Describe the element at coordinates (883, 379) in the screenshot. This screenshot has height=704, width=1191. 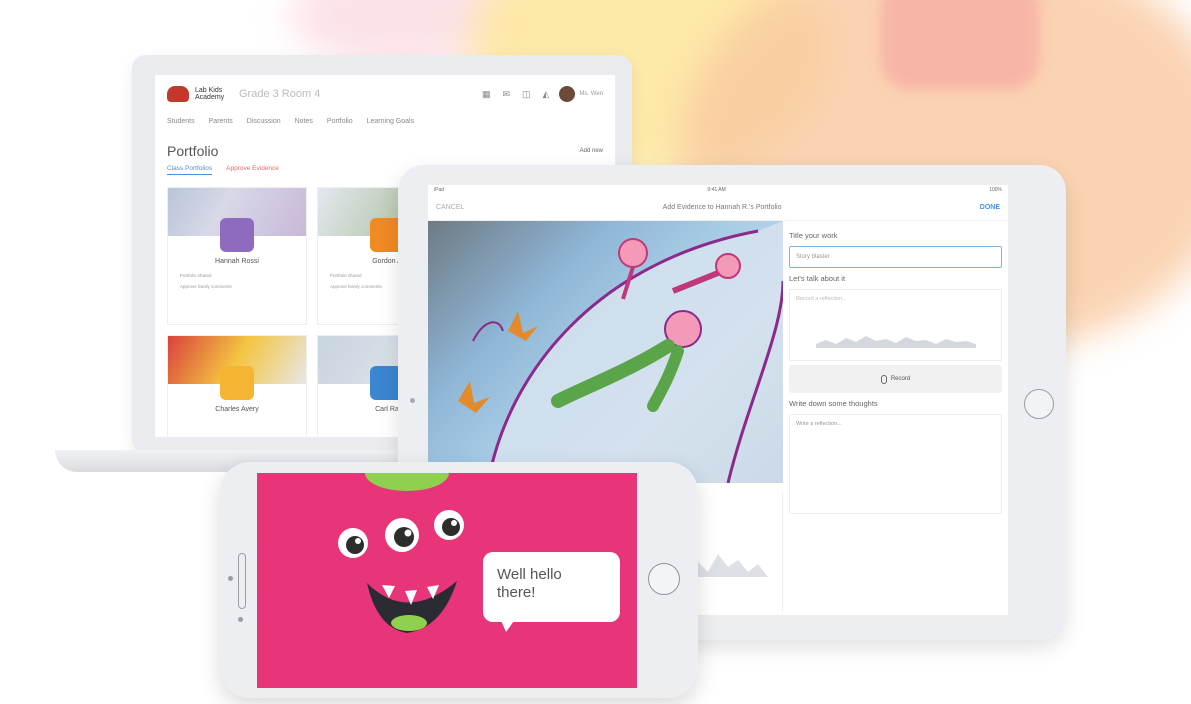
I see `microphone-icon` at that location.